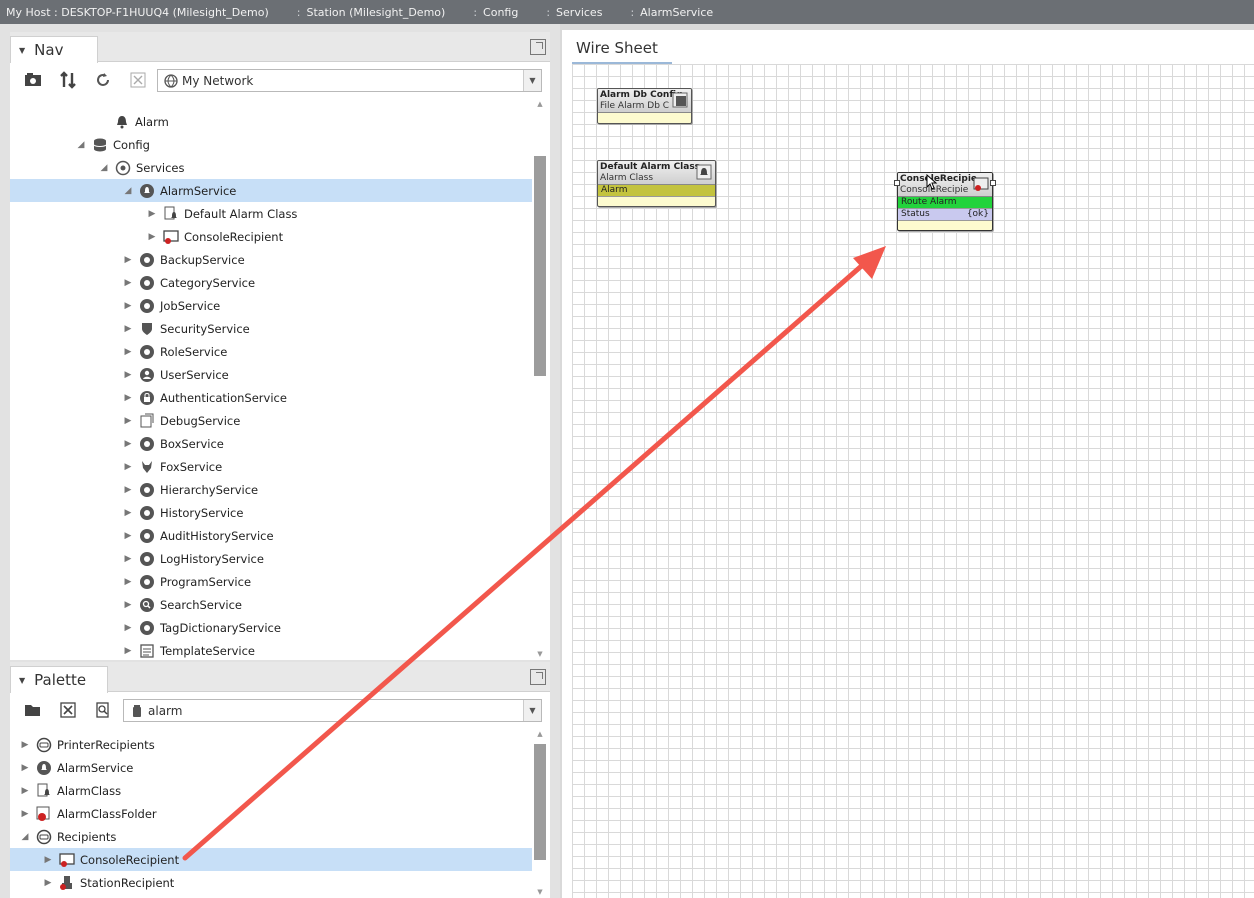 This screenshot has height=898, width=1254. Describe the element at coordinates (68, 80) in the screenshot. I see `sync-arrows-icon` at that location.